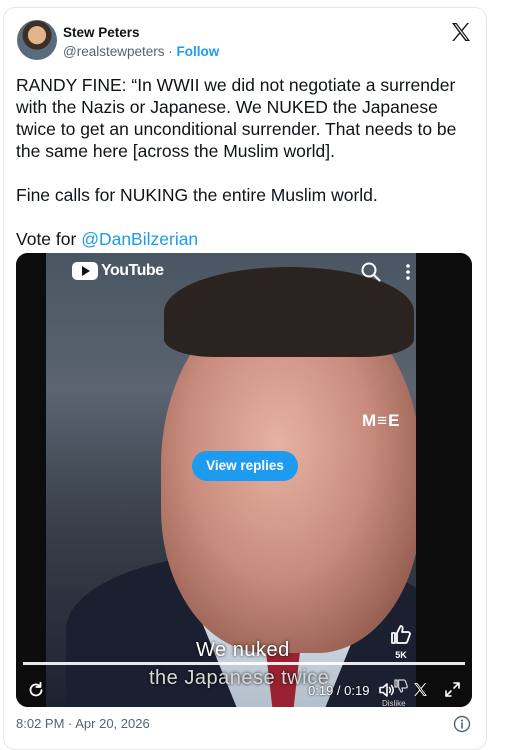  I want to click on avatar, so click(37, 40).